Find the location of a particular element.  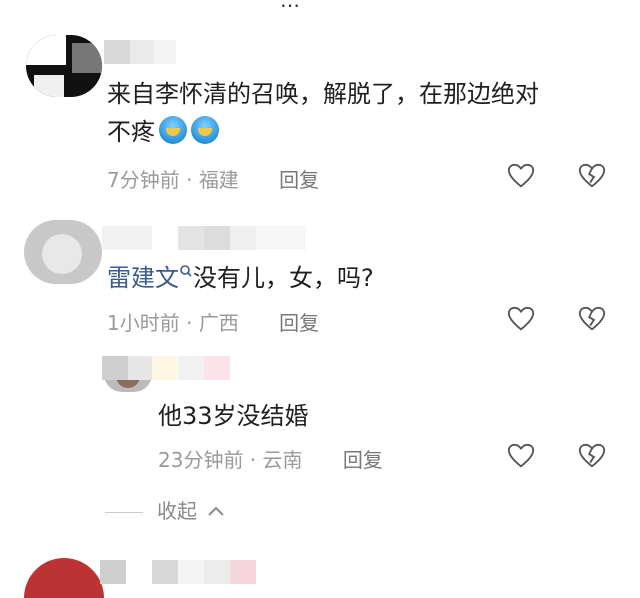

divider-line is located at coordinates (124, 512).